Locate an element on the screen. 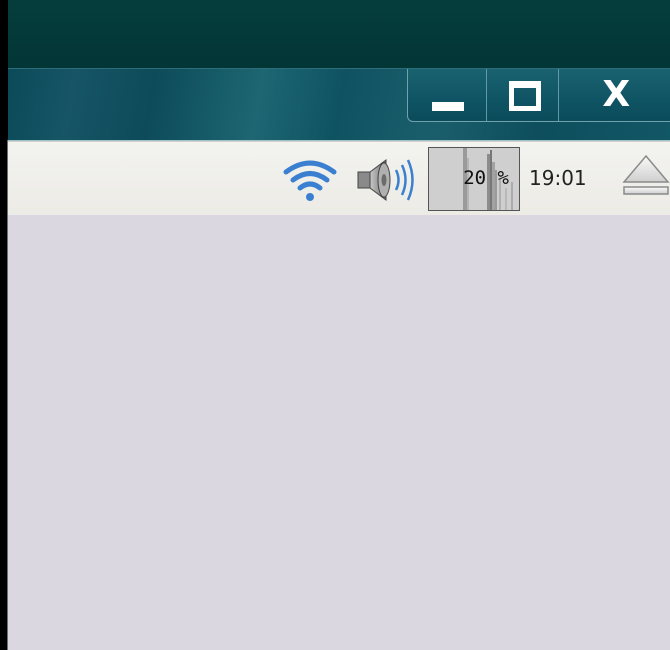 The image size is (670, 650). close-button: X is located at coordinates (614, 95).